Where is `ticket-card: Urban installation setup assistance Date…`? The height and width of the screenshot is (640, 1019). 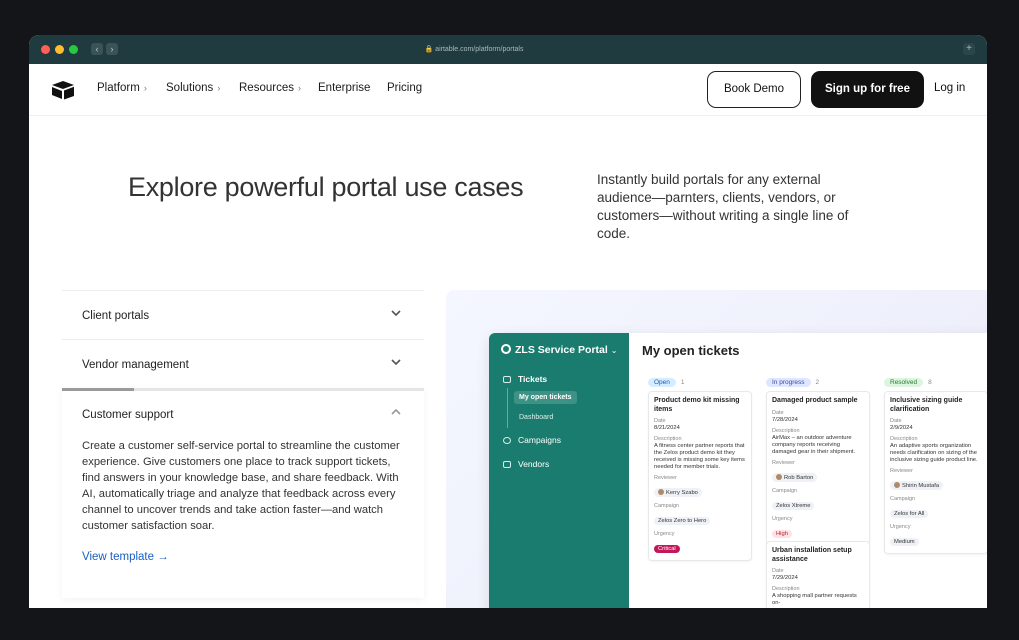
ticket-card: Urban installation setup assistance Date… is located at coordinates (818, 574).